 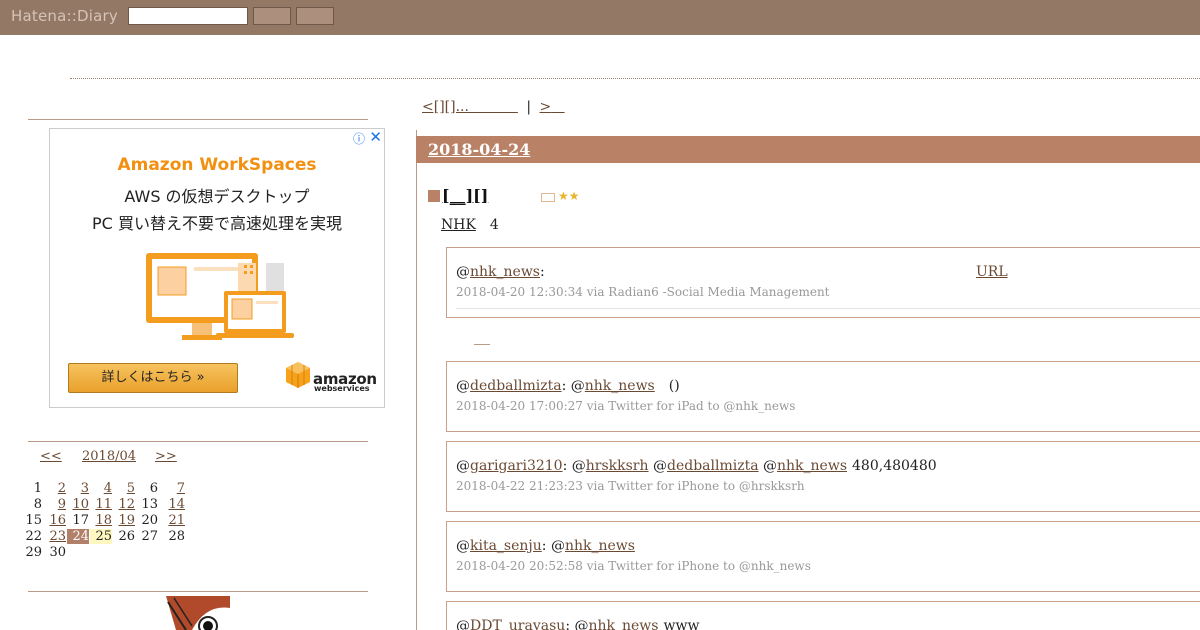 What do you see at coordinates (713, 466) in the screenshot?
I see `tweet-mention-link: dedballmizta` at bounding box center [713, 466].